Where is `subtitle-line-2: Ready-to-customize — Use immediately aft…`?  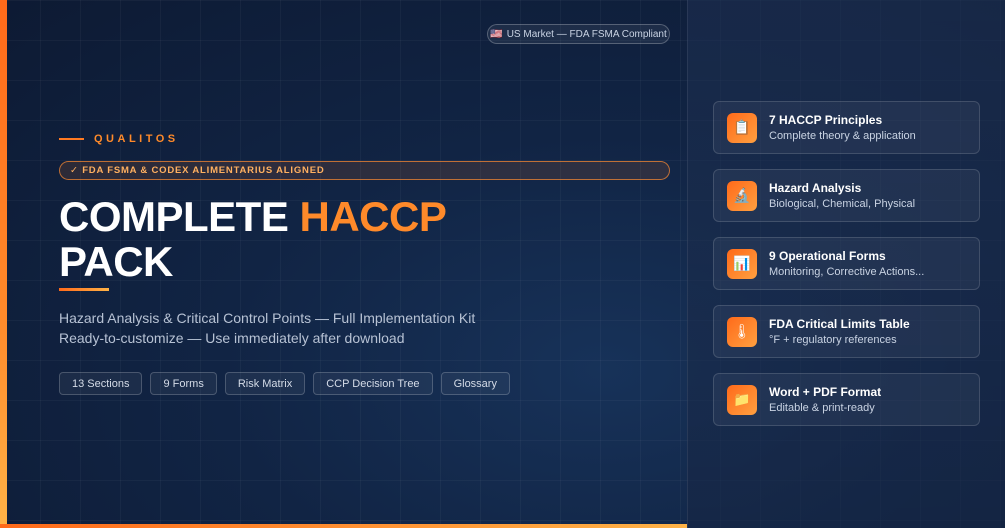
subtitle-line-2: Ready-to-customize — Use immediately aft… is located at coordinates (232, 338).